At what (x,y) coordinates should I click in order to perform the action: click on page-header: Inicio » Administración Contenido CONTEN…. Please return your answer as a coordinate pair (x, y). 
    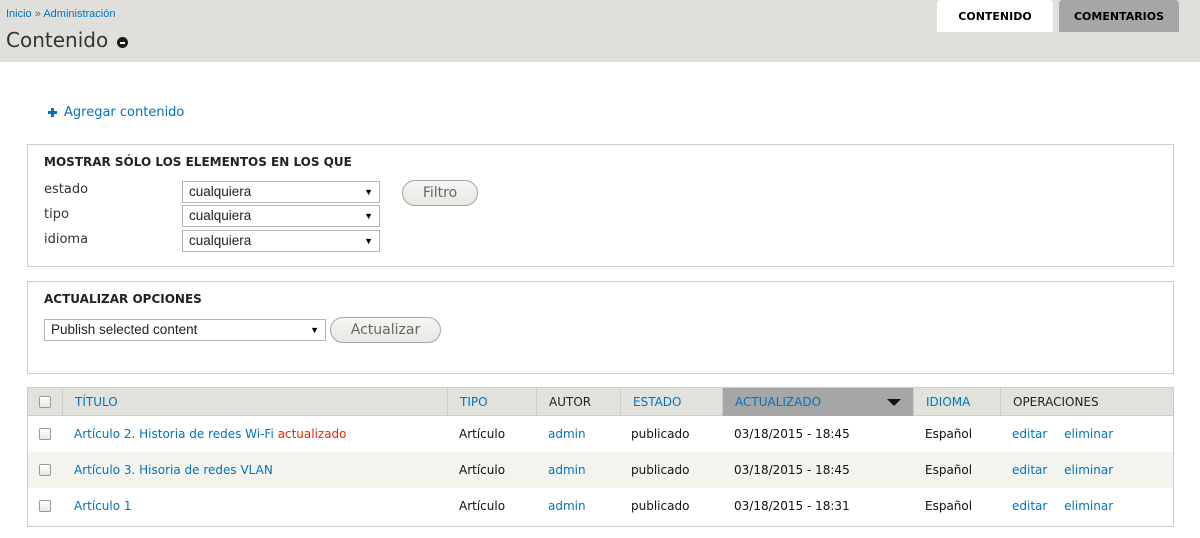
    Looking at the image, I should click on (600, 31).